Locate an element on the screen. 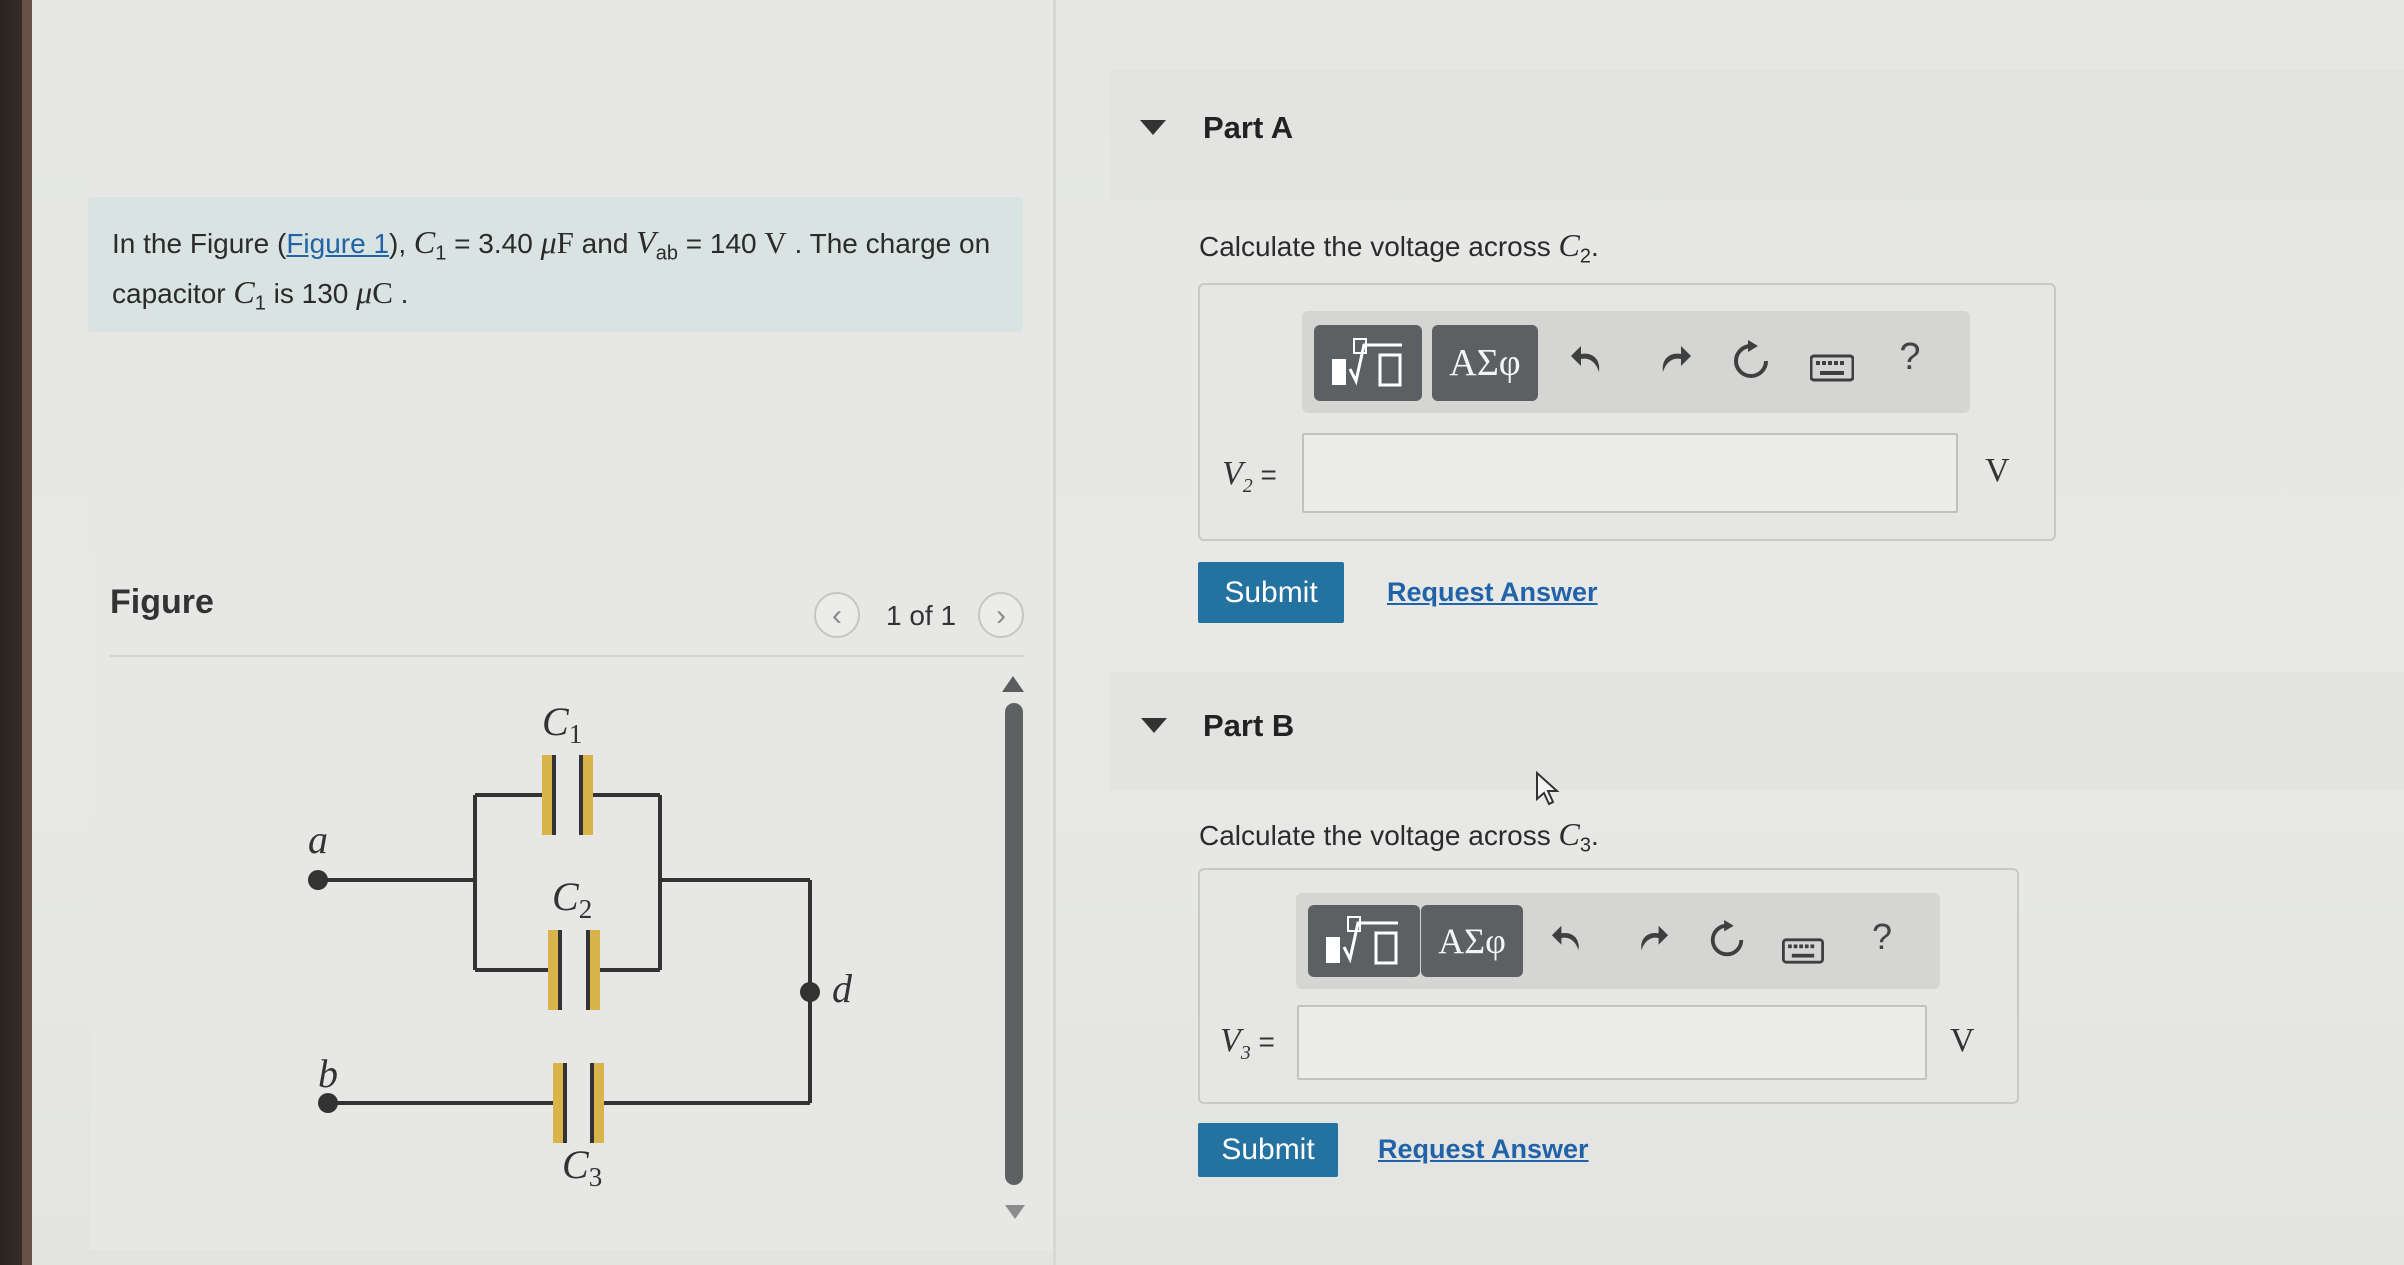 Image resolution: width=2404 pixels, height=1265 pixels. part-b-c-sub: 3 is located at coordinates (1585, 845).